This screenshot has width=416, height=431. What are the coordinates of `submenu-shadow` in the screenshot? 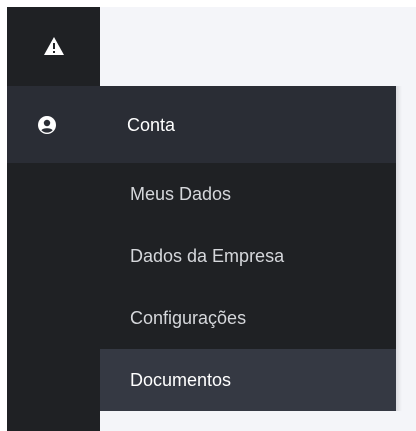 It's located at (399, 248).